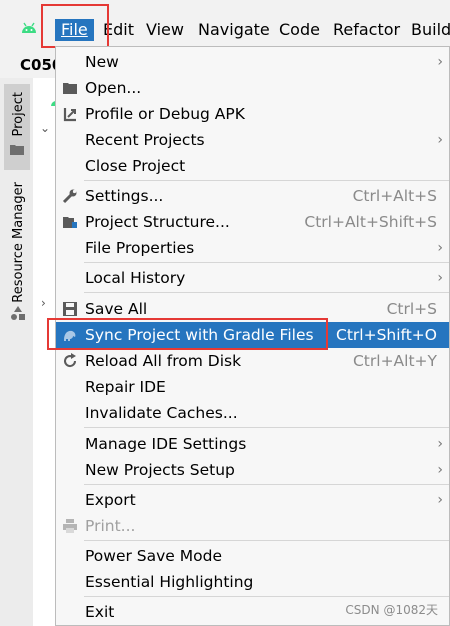 The image size is (450, 626). Describe the element at coordinates (44, 352) in the screenshot. I see `project-tree-gutter` at that location.